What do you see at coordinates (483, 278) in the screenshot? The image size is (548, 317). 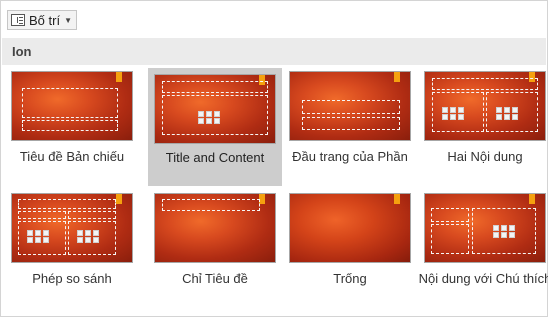 I see `layout-label: Nội dung với Chú thích` at bounding box center [483, 278].